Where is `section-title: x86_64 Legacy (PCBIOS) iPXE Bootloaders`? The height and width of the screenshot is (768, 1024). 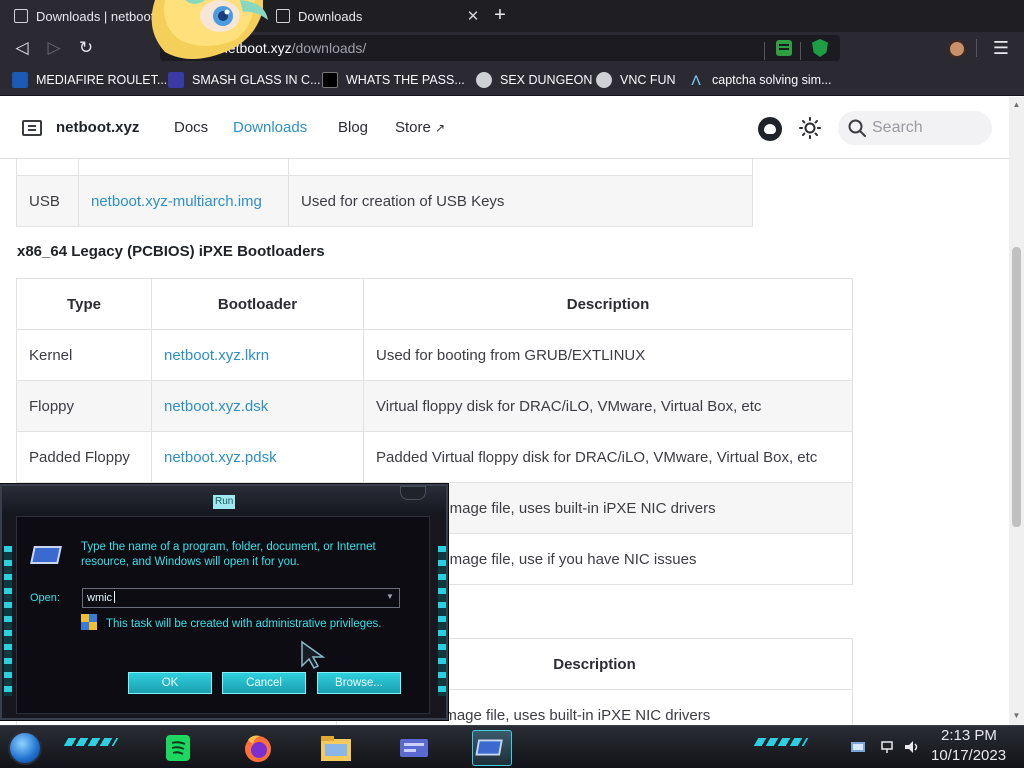 section-title: x86_64 Legacy (PCBIOS) iPXE Bootloaders is located at coordinates (171, 251).